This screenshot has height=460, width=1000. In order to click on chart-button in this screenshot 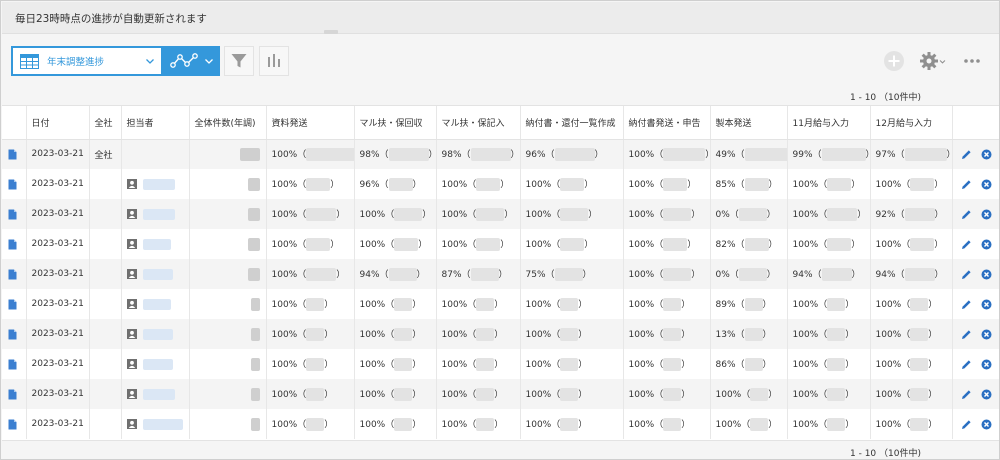, I will do `click(274, 61)`.